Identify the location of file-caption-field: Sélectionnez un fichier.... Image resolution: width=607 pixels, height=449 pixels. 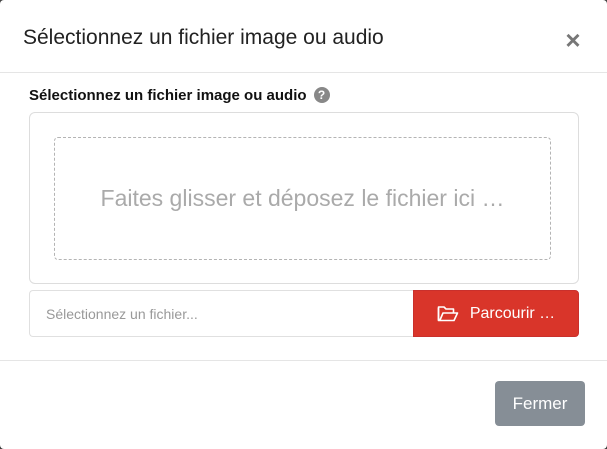
(221, 313).